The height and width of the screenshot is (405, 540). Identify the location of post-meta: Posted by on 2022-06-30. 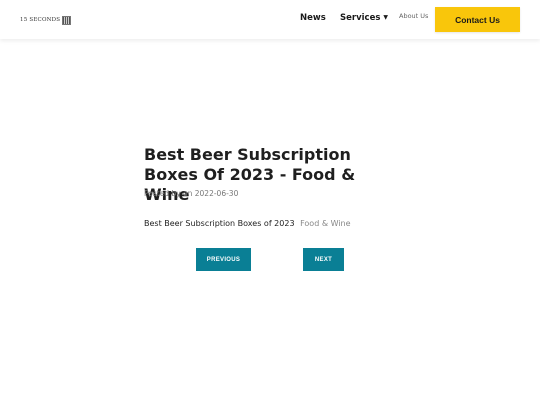
(191, 193).